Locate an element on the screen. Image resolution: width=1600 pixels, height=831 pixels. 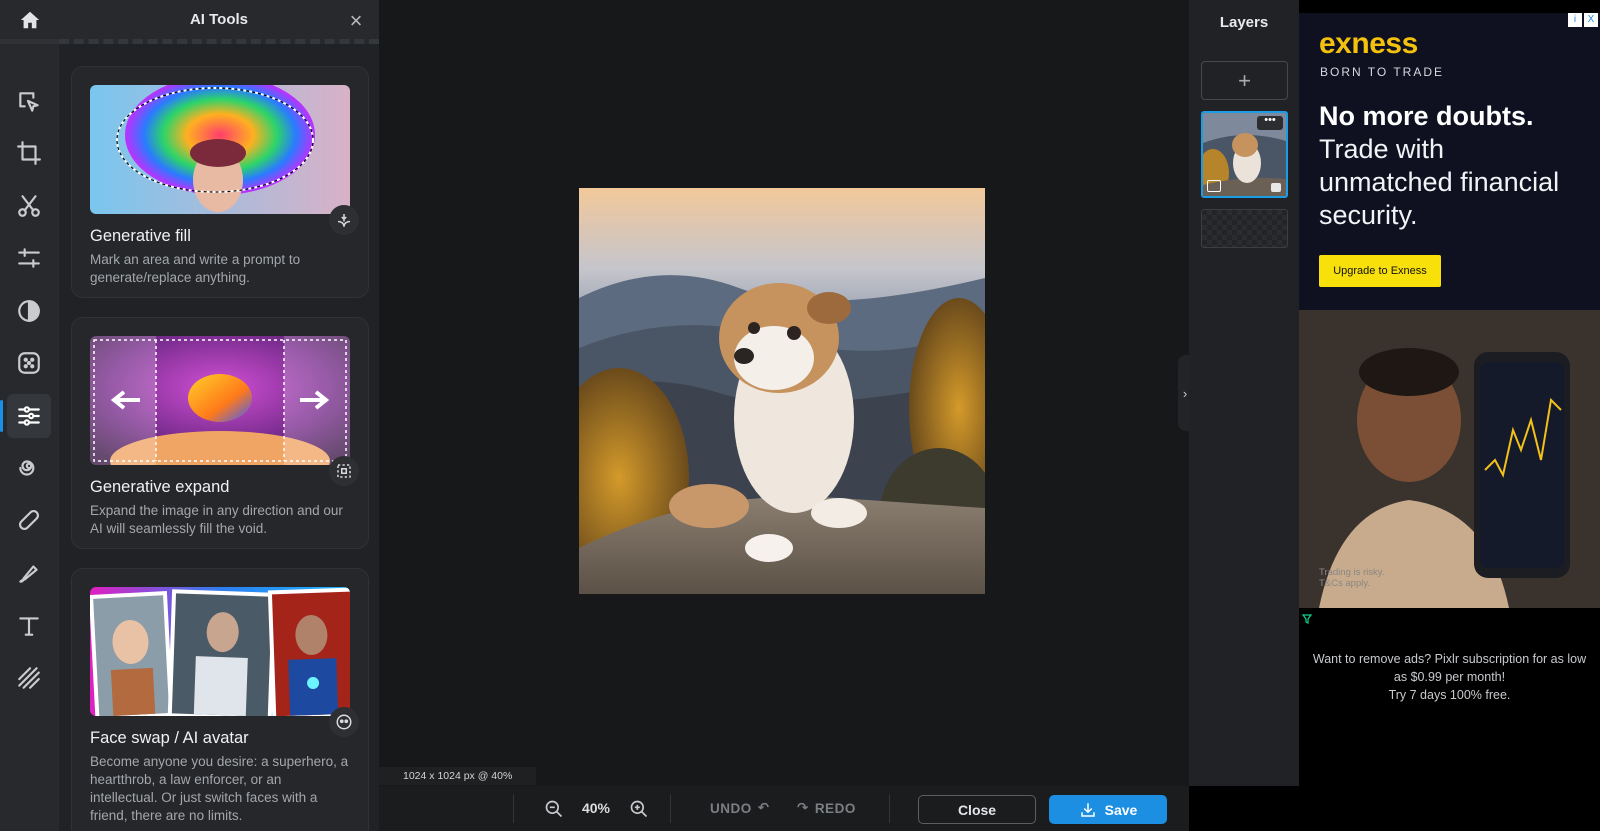
ad-badges: i X is located at coordinates (1583, 20).